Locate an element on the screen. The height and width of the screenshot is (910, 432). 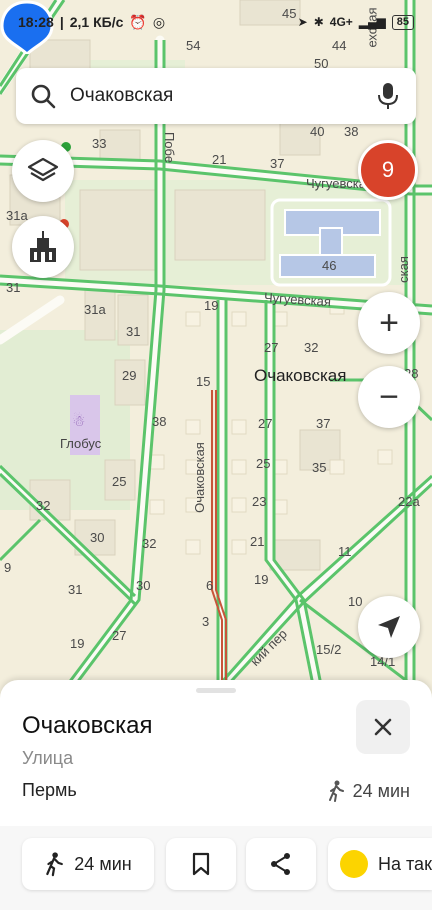
route-walk-label: 24 мин is located at coordinates (103, 863).